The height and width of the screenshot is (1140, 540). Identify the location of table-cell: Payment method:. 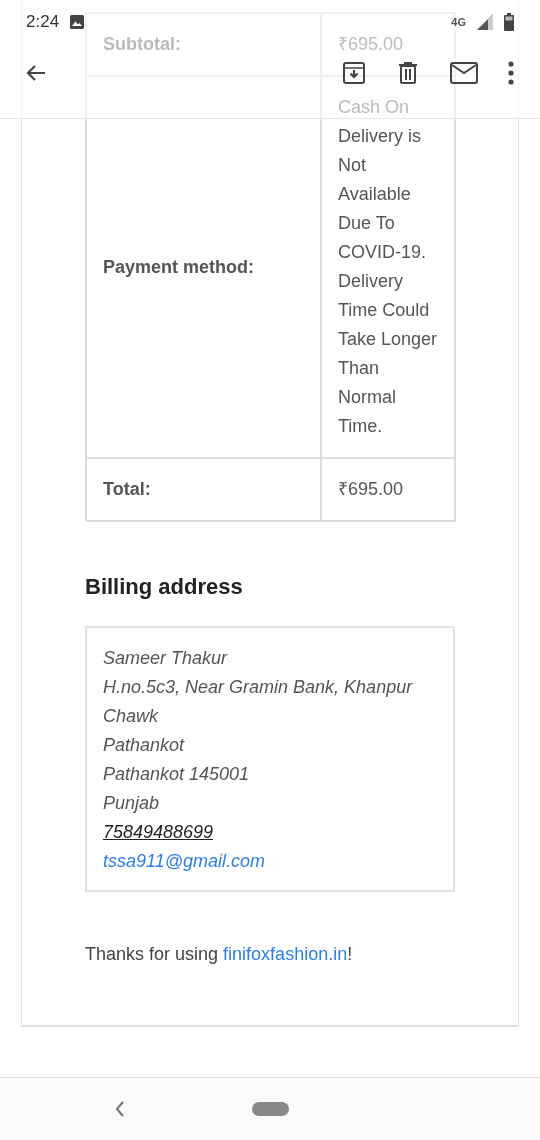
(203, 267).